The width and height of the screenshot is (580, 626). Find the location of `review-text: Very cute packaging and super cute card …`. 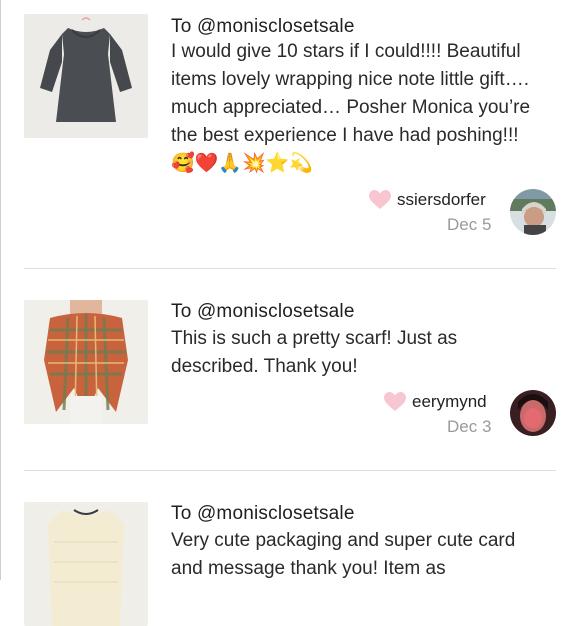

review-text: Very cute packaging and super cute card … is located at coordinates (343, 554).